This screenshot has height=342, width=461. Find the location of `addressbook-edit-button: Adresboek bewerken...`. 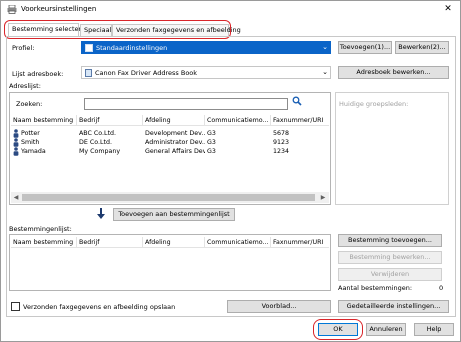

addressbook-edit-button: Adresboek bewerken... is located at coordinates (393, 72).